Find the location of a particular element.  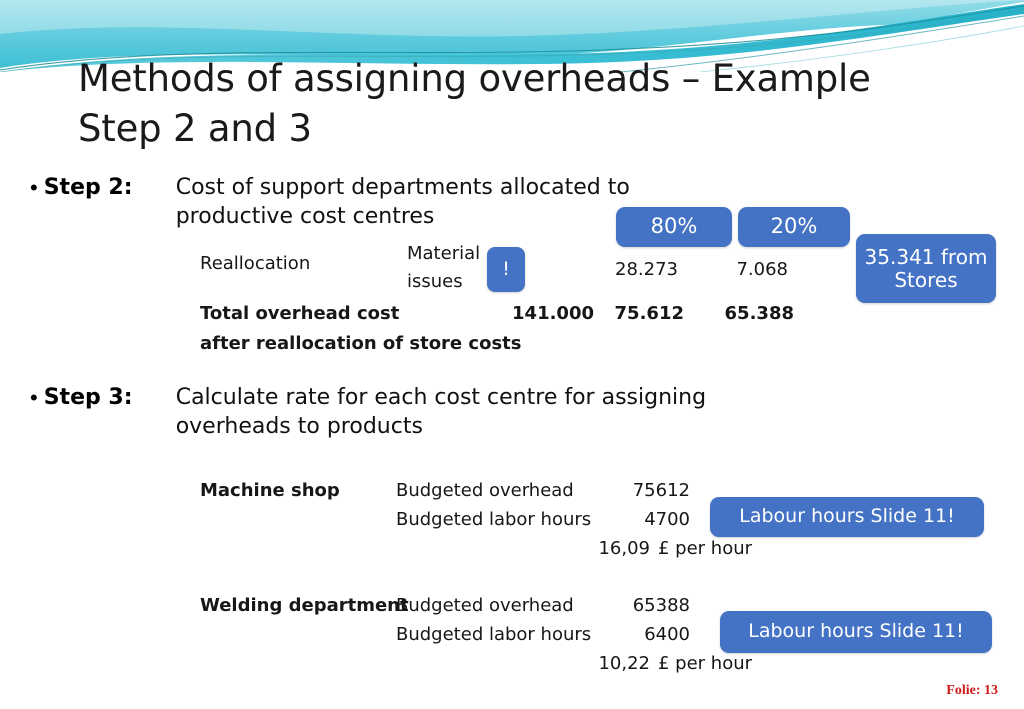

callout-labour-hours-1: Labour hours Slide 11! is located at coordinates (847, 517).